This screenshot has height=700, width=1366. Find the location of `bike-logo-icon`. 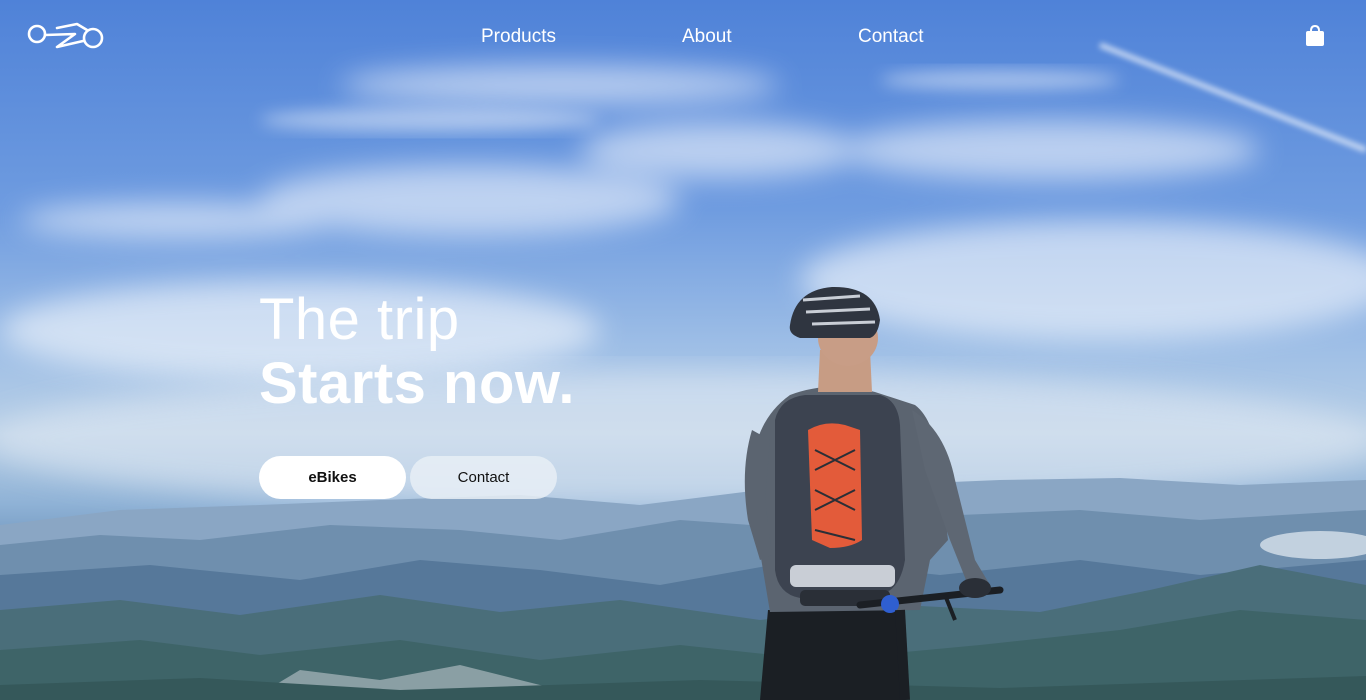

bike-logo-icon is located at coordinates (67, 35).